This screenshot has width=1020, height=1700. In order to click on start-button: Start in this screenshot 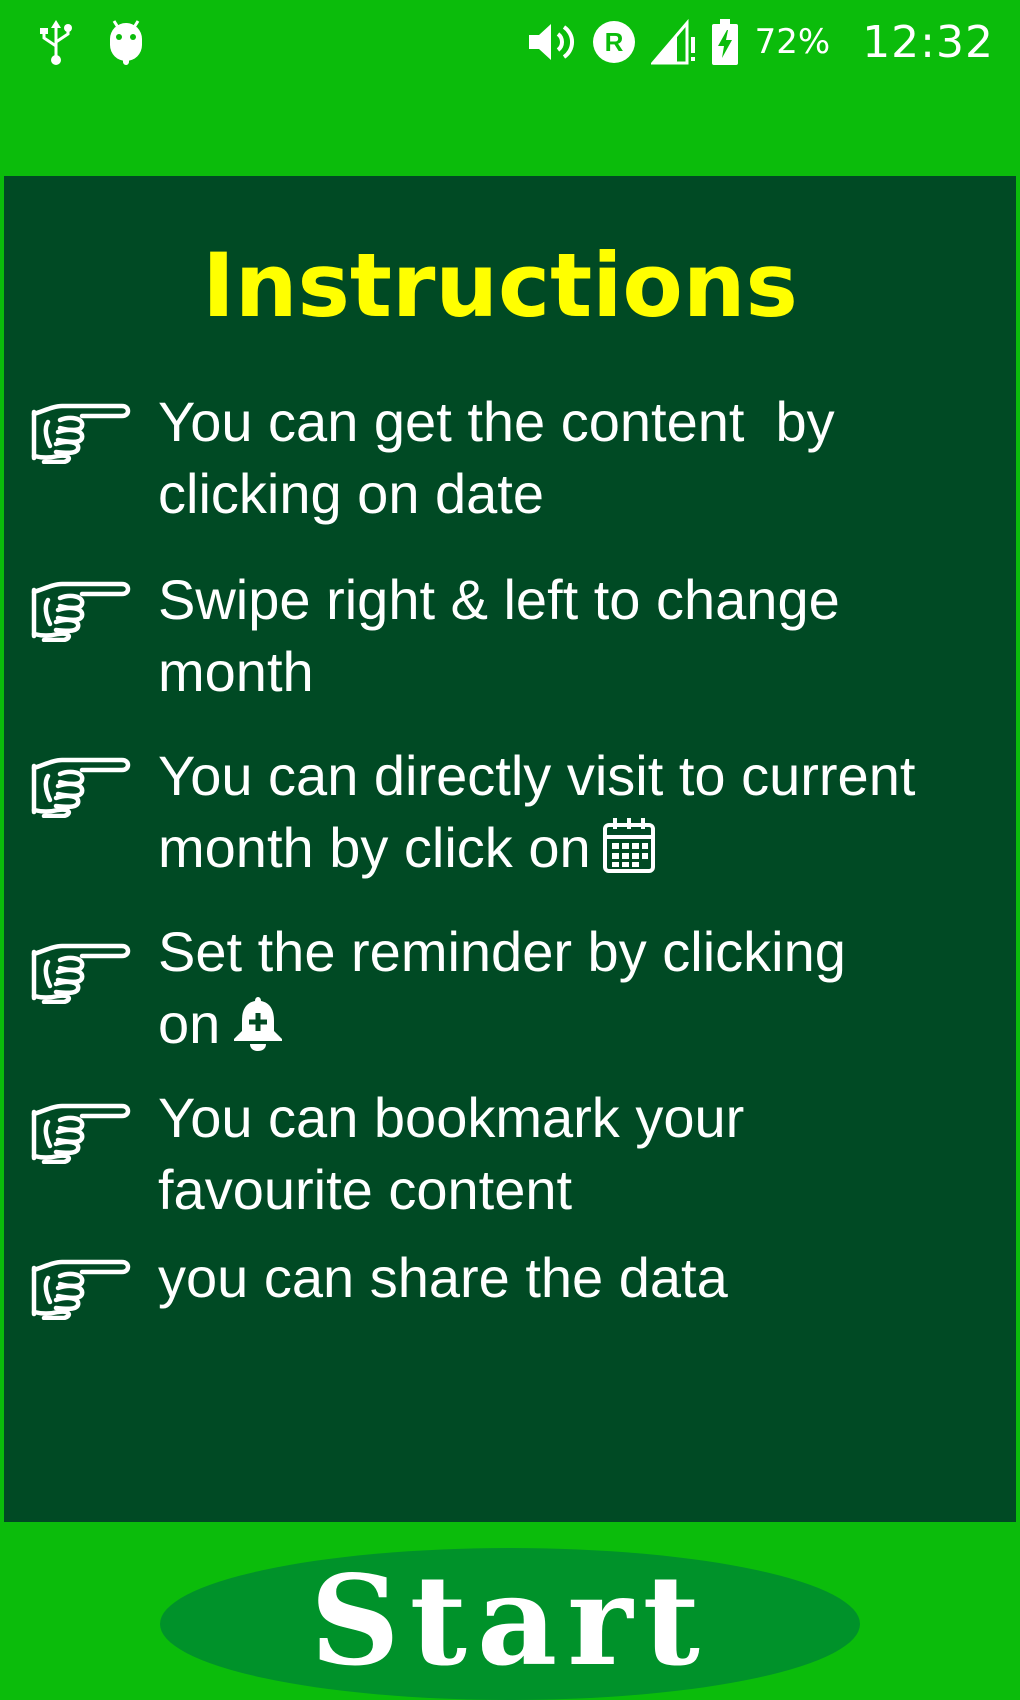, I will do `click(510, 1624)`.